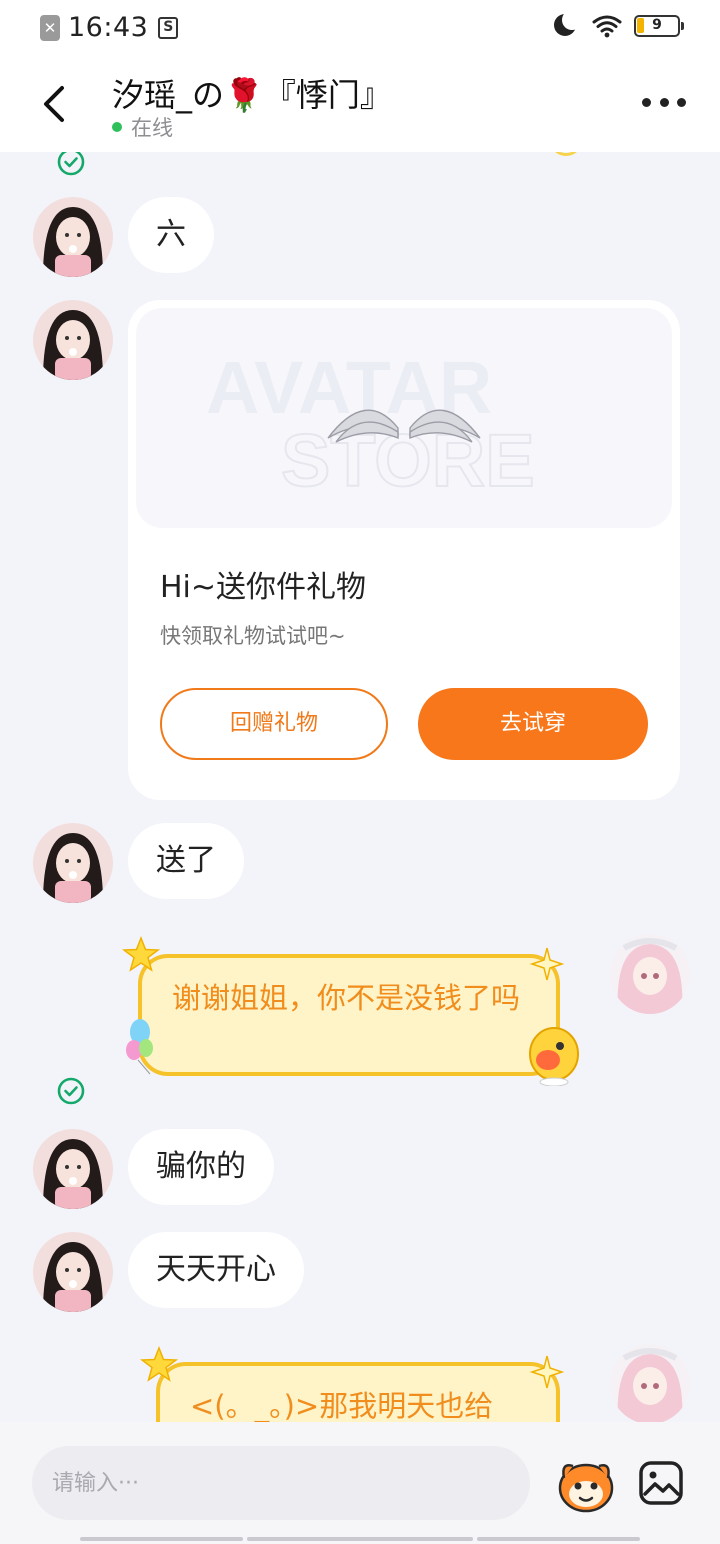 Image resolution: width=720 pixels, height=1544 pixels. What do you see at coordinates (568, 24) in the screenshot?
I see `do-not-disturb-icon` at bounding box center [568, 24].